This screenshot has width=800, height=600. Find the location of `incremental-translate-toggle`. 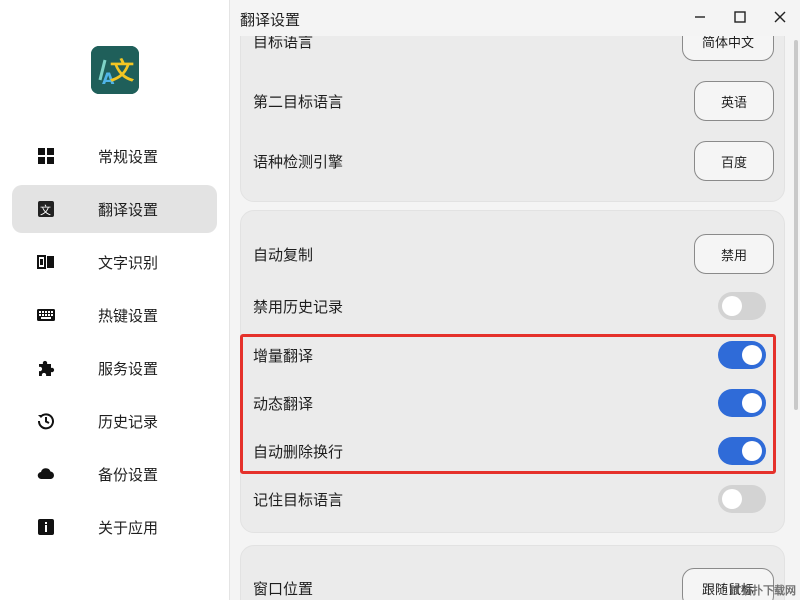

incremental-translate-toggle is located at coordinates (742, 355).